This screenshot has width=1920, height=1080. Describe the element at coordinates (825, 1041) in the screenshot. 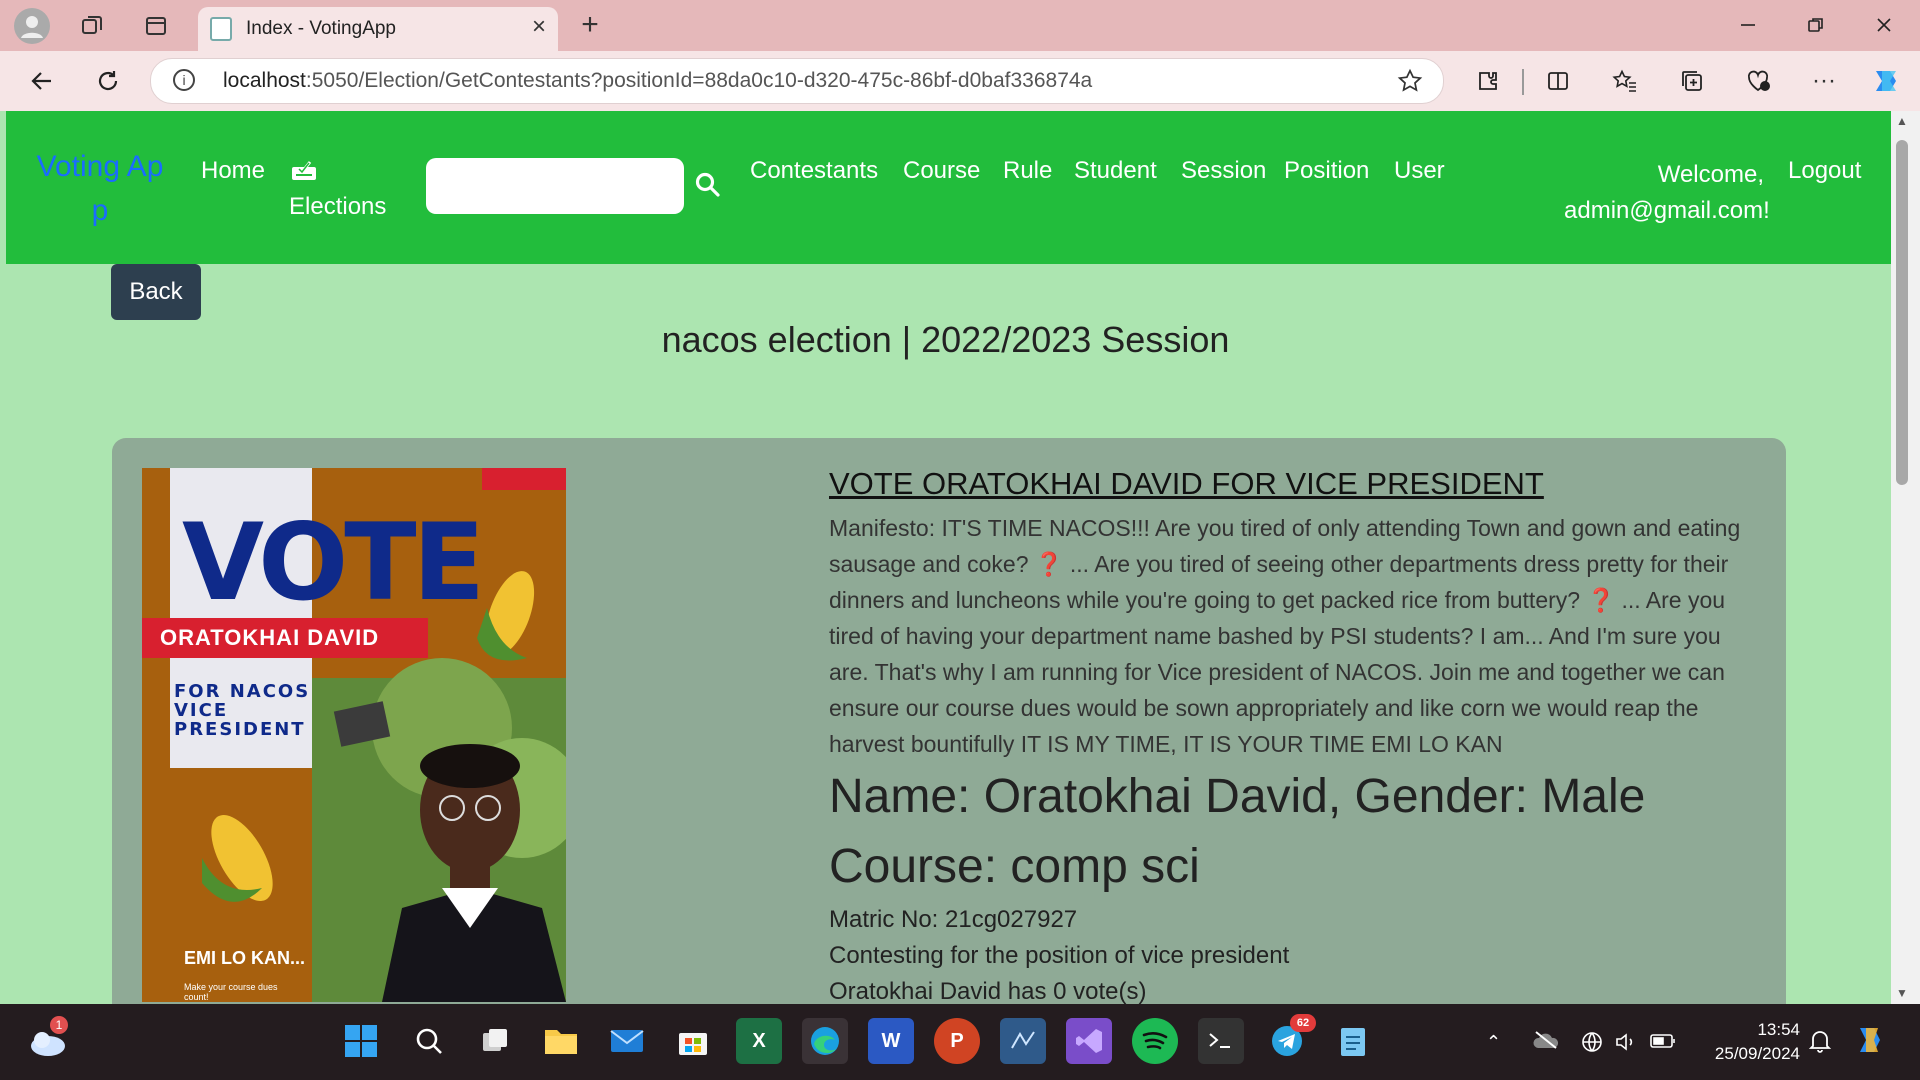

I see `edge-icon` at that location.